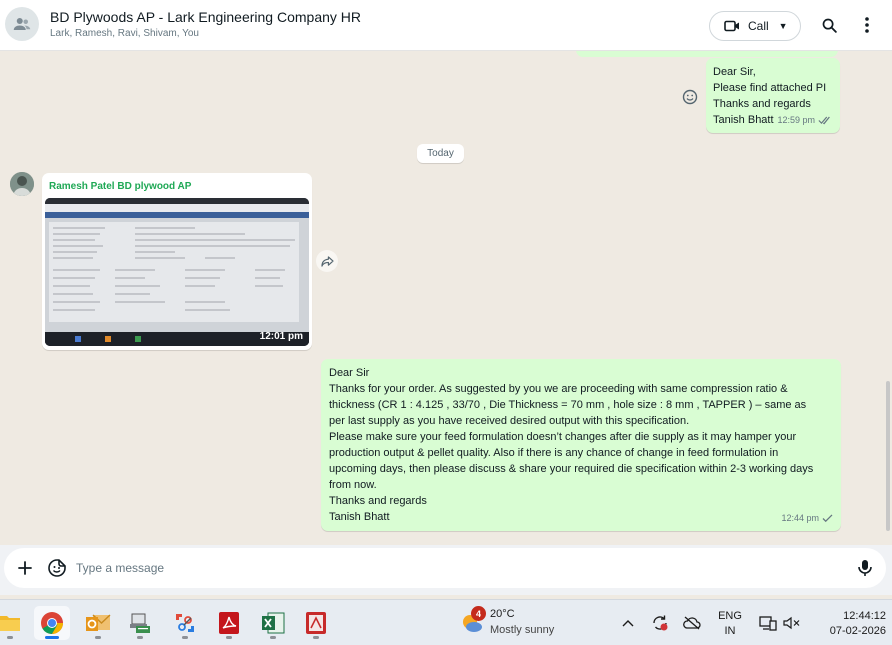 The image size is (892, 645). Describe the element at coordinates (120, 186) in the screenshot. I see `sender-name: Ramesh Patel BD plywood AP` at that location.